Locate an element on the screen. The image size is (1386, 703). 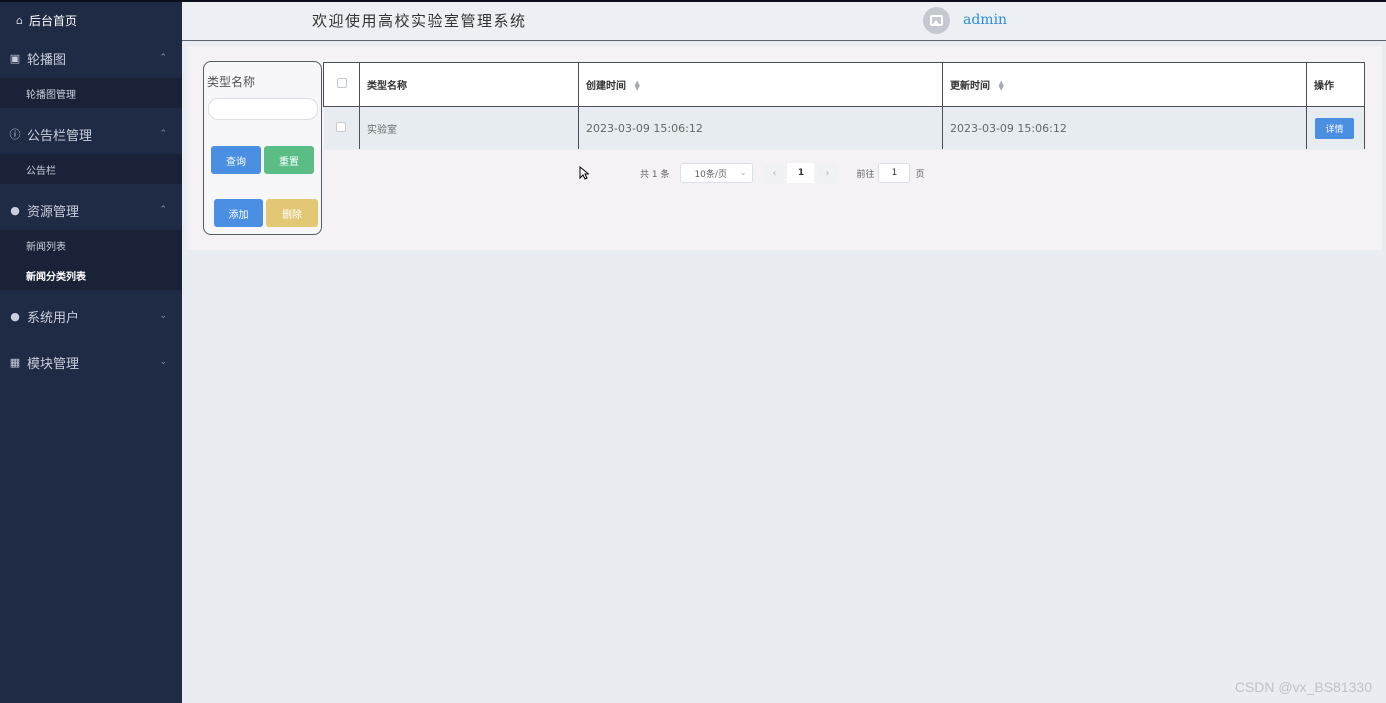
sidebar-submenu: 轮播图管理 is located at coordinates (91, 93).